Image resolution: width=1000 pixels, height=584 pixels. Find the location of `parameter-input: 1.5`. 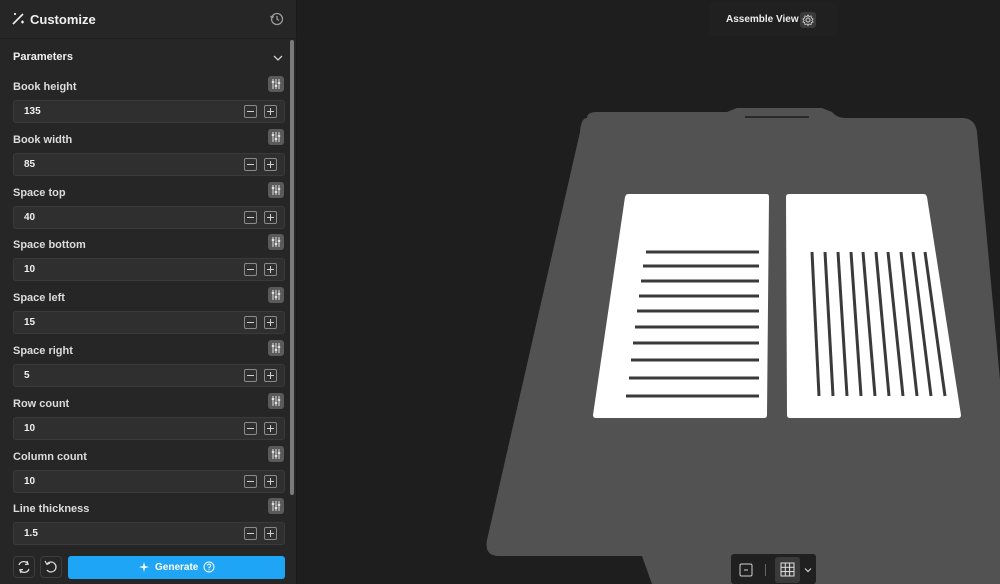

parameter-input: 1.5 is located at coordinates (149, 534).